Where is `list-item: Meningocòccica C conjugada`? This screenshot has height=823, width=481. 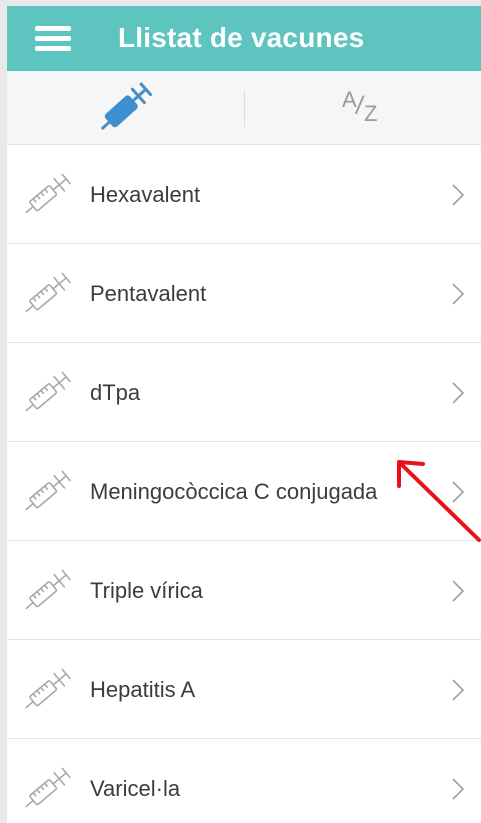
list-item: Meningocòccica C conjugada is located at coordinates (244, 491).